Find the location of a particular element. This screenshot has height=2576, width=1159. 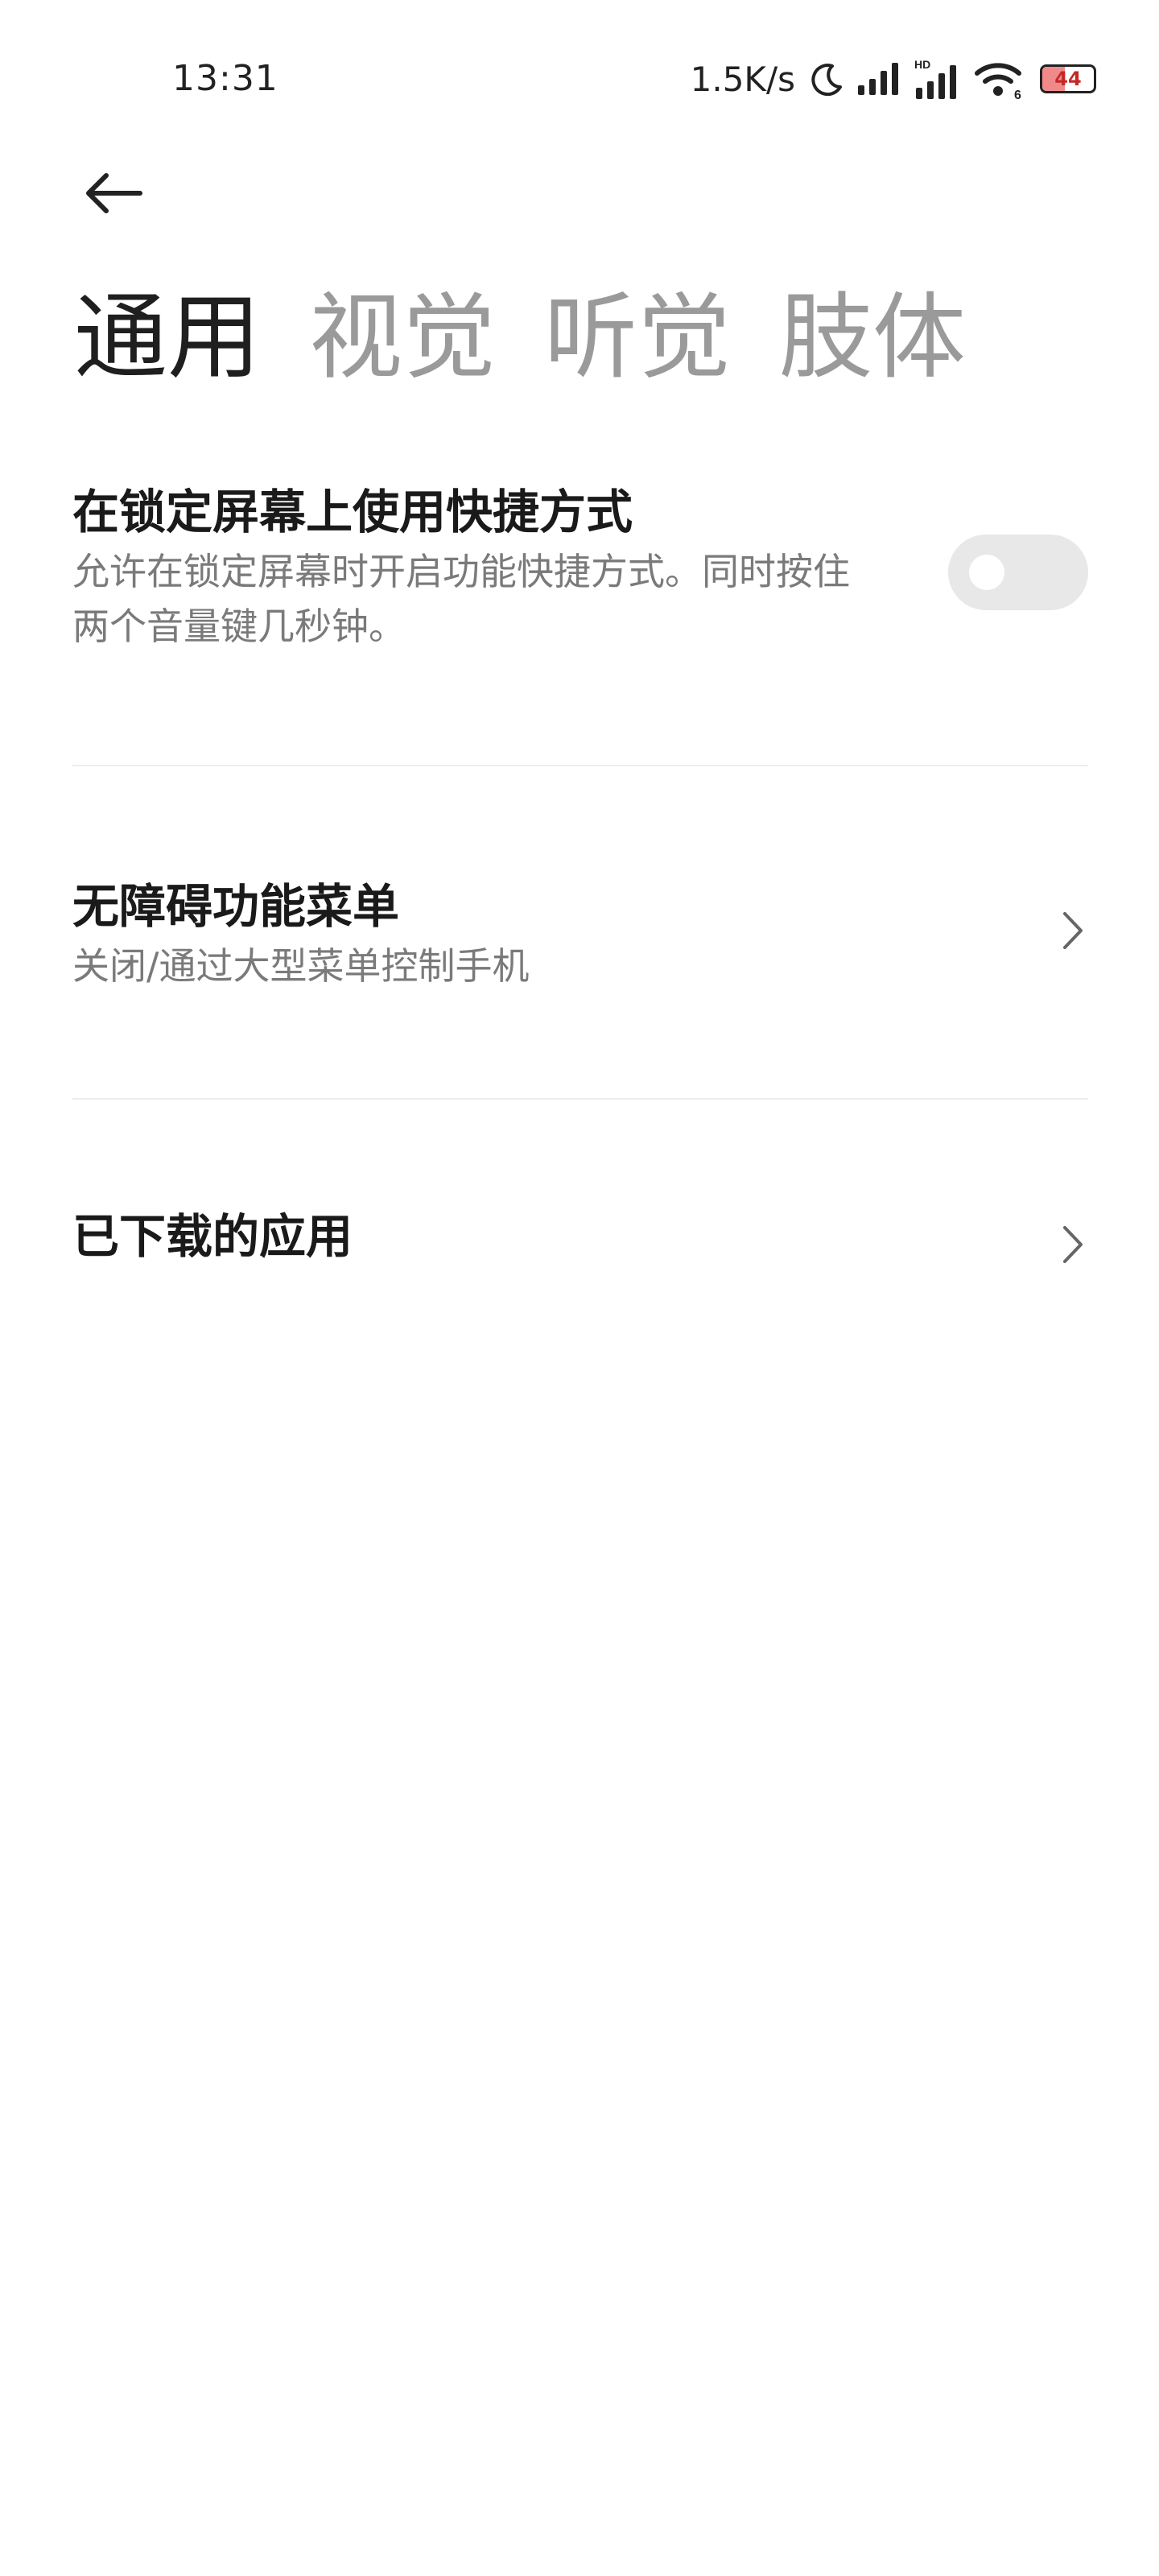

toggle-knob is located at coordinates (986, 572).